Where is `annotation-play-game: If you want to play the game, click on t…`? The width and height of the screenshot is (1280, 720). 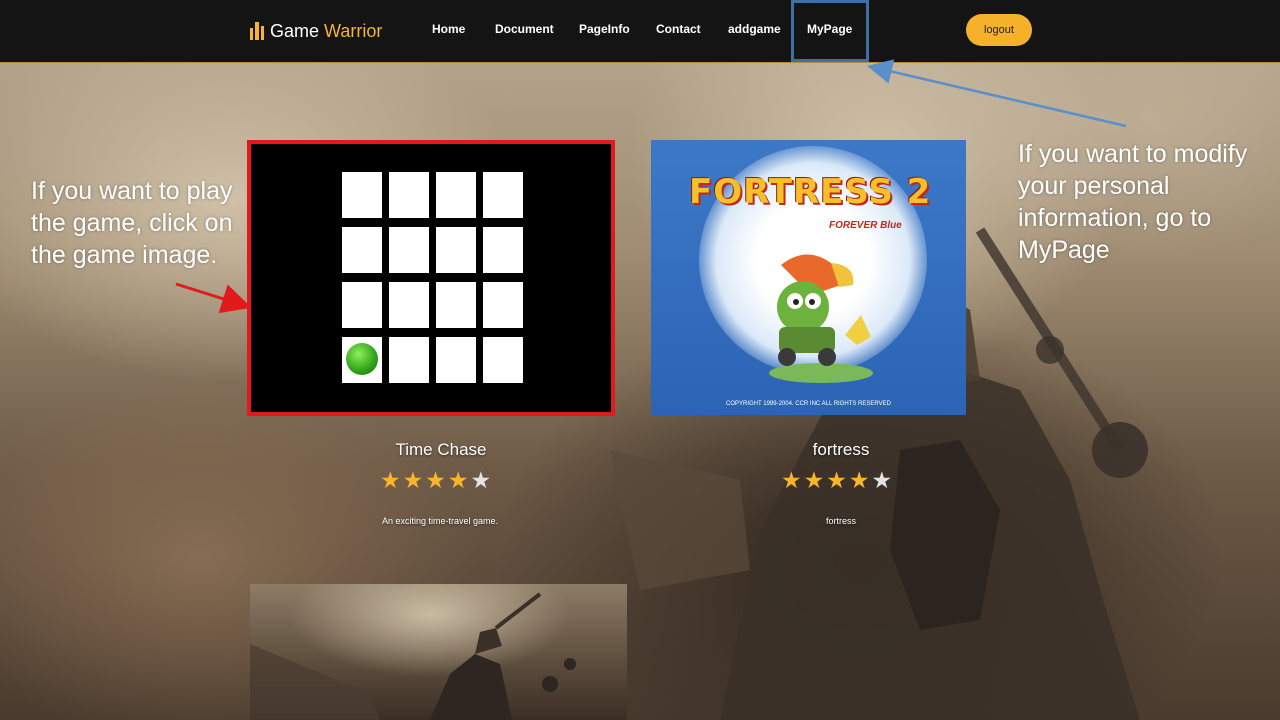
annotation-play-game: If you want to play the game, click on t… is located at coordinates (132, 223).